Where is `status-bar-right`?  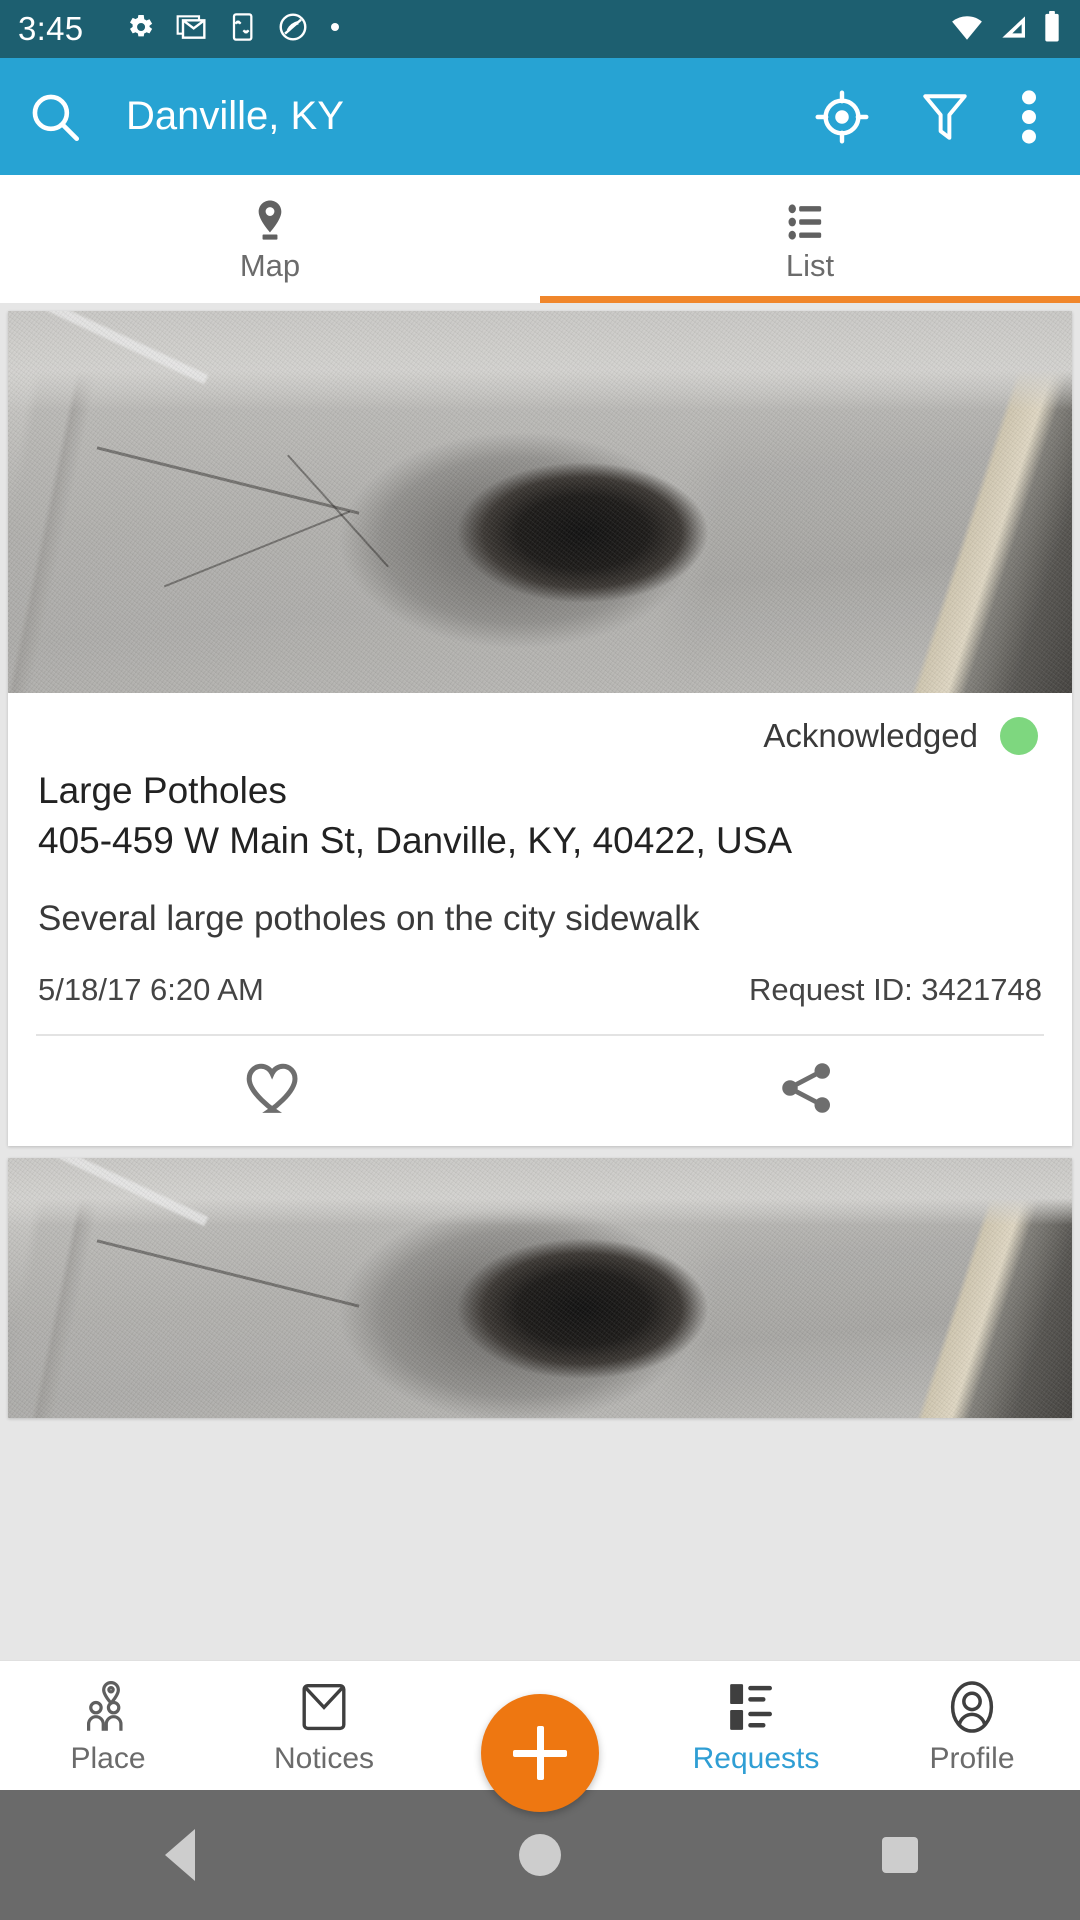
status-bar-right is located at coordinates (1006, 29).